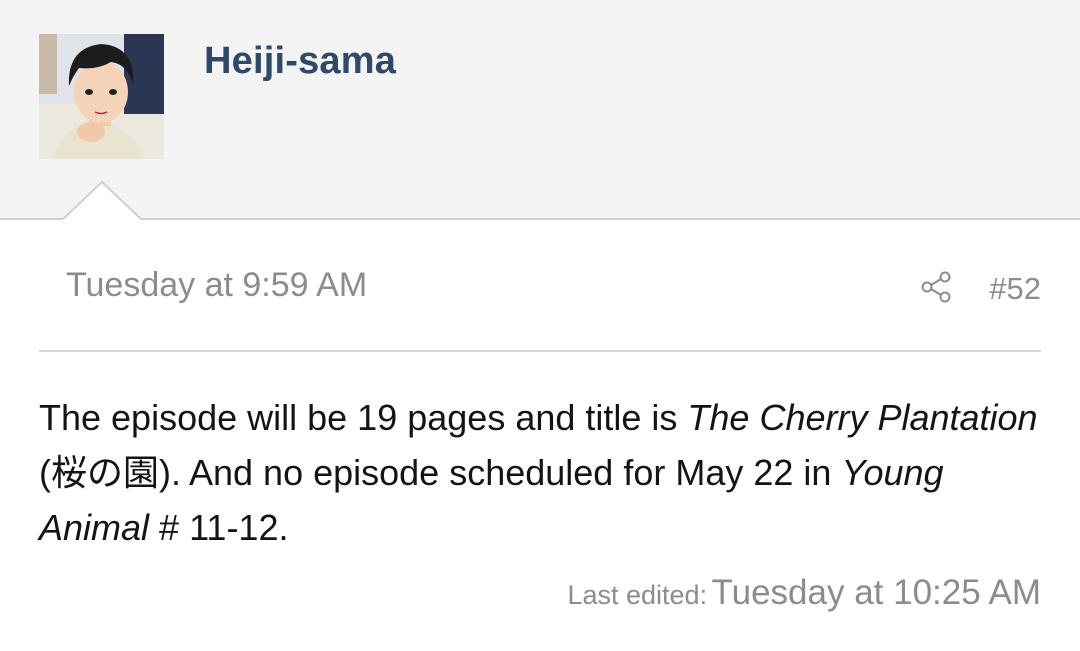 This screenshot has height=651, width=1080. What do you see at coordinates (101, 96) in the screenshot?
I see `avatar` at bounding box center [101, 96].